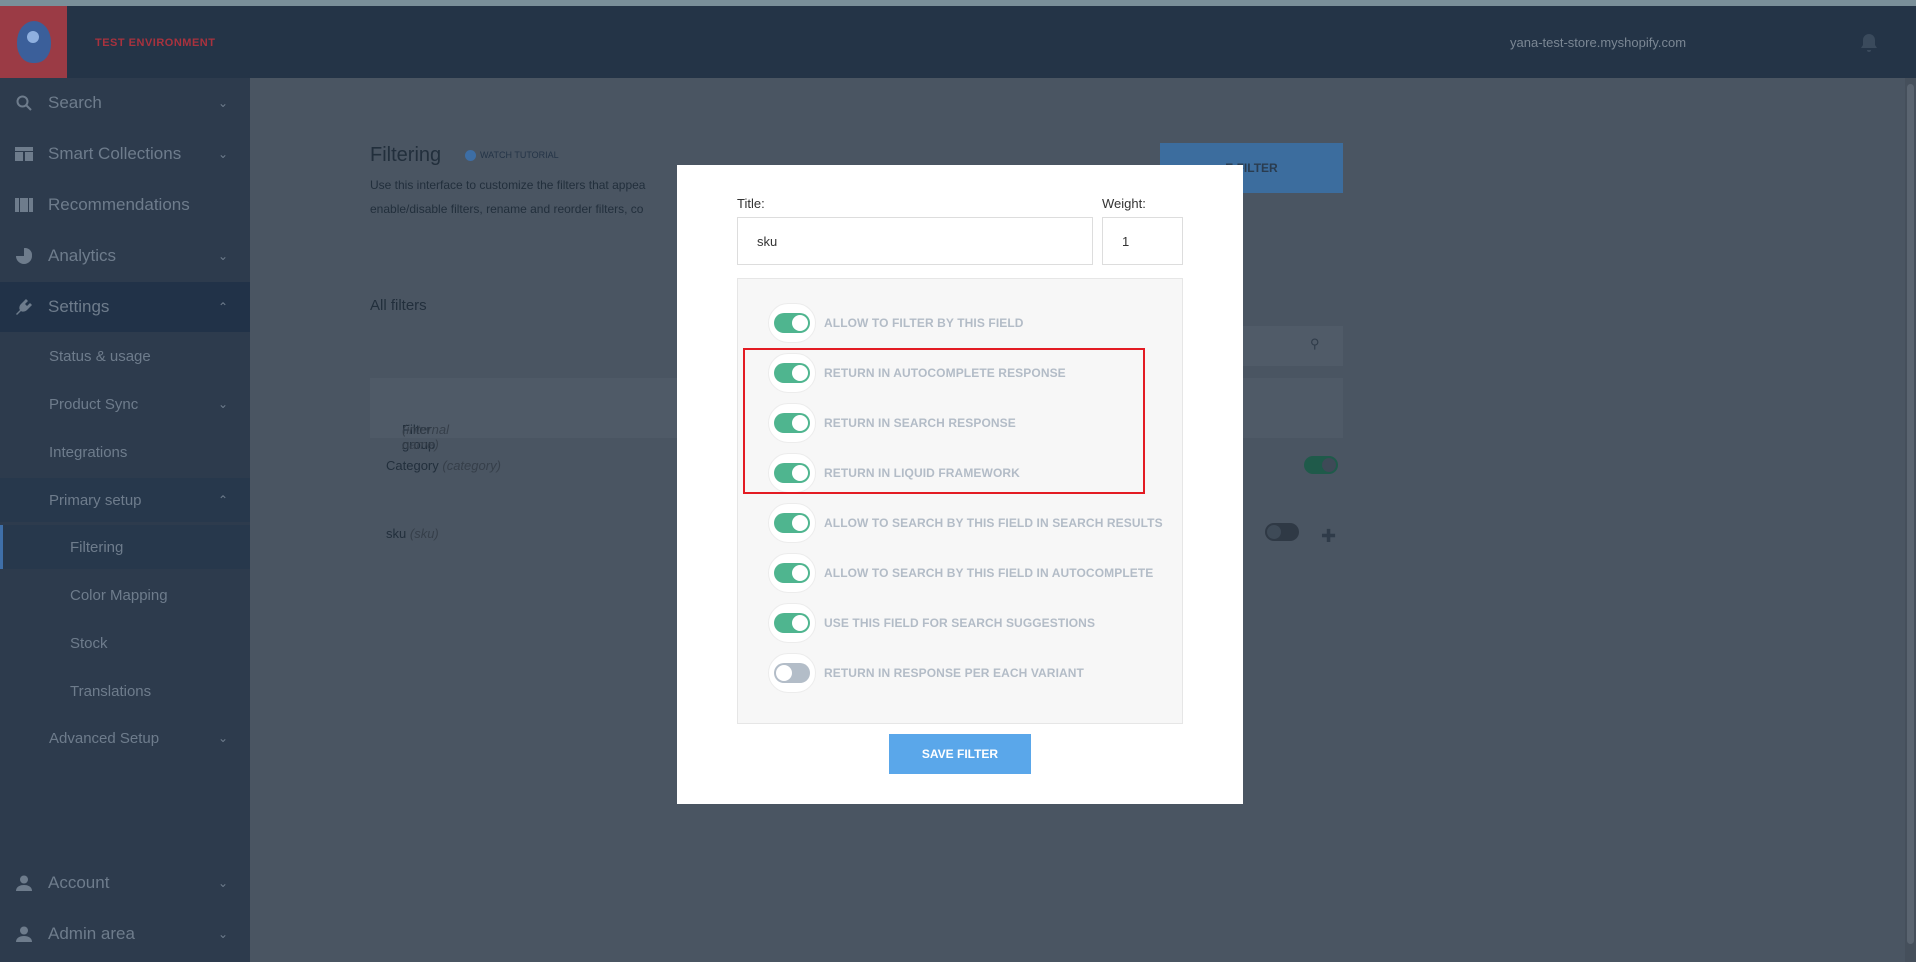 This screenshot has width=1916, height=962. What do you see at coordinates (104, 738) in the screenshot?
I see `sidebar-subitem-label: Advanced Setup` at bounding box center [104, 738].